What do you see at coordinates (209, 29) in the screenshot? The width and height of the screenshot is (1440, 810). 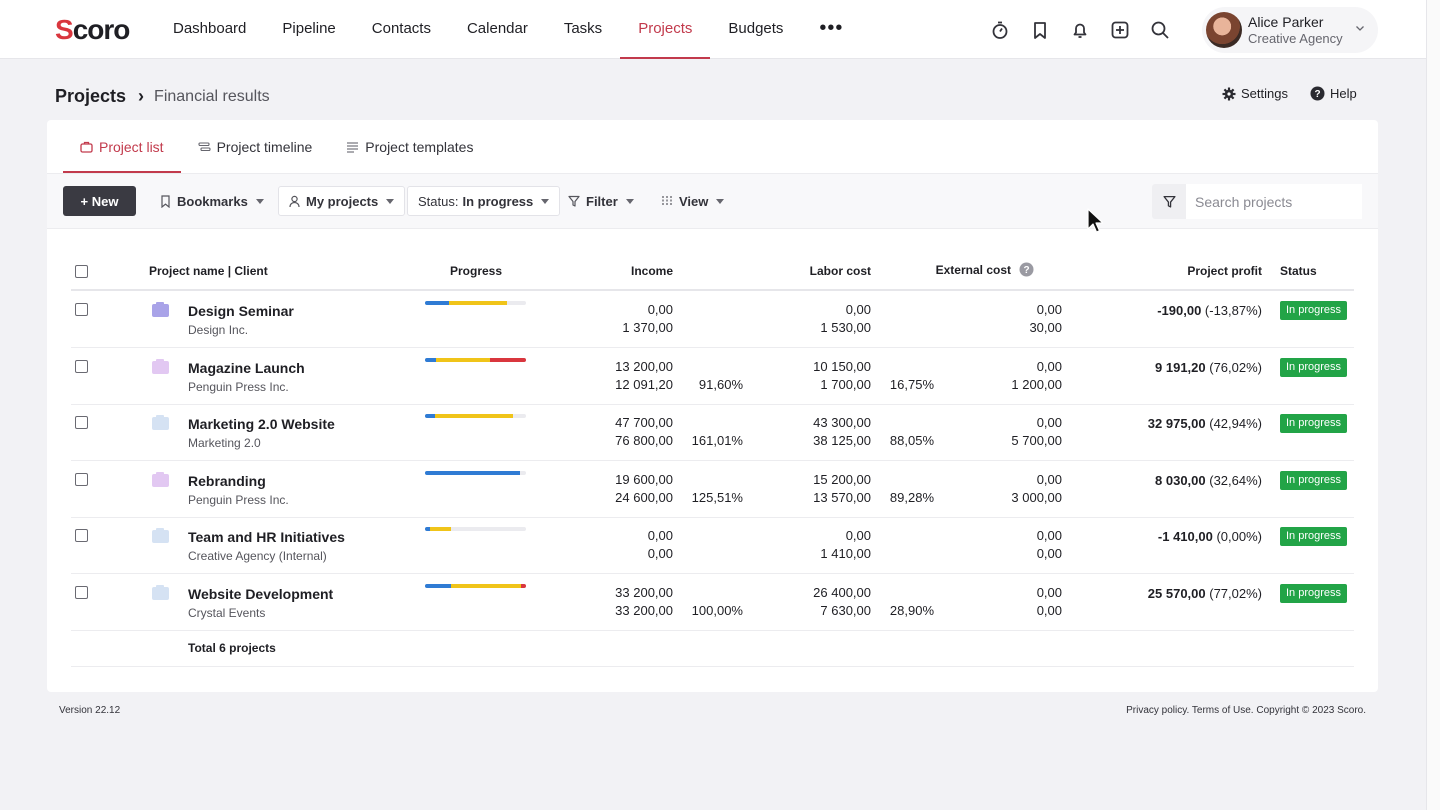 I see `nav-dashboard: Dashboard` at bounding box center [209, 29].